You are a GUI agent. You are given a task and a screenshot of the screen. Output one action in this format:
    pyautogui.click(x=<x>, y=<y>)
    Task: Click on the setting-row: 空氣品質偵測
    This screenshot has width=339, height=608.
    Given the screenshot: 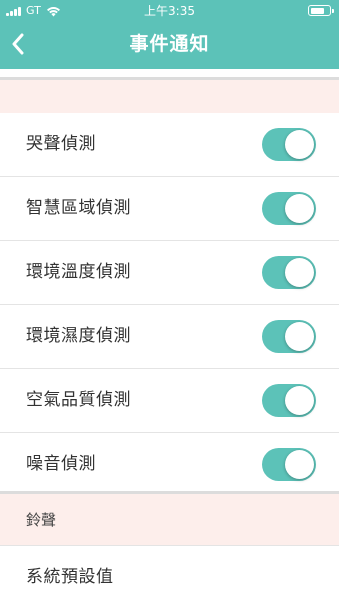 What is the action you would take?
    pyautogui.click(x=169, y=401)
    